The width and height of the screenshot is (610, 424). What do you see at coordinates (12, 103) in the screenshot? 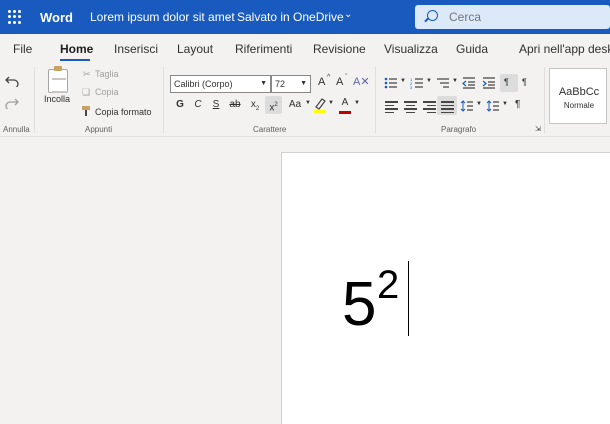
I see `redo-icon` at bounding box center [12, 103].